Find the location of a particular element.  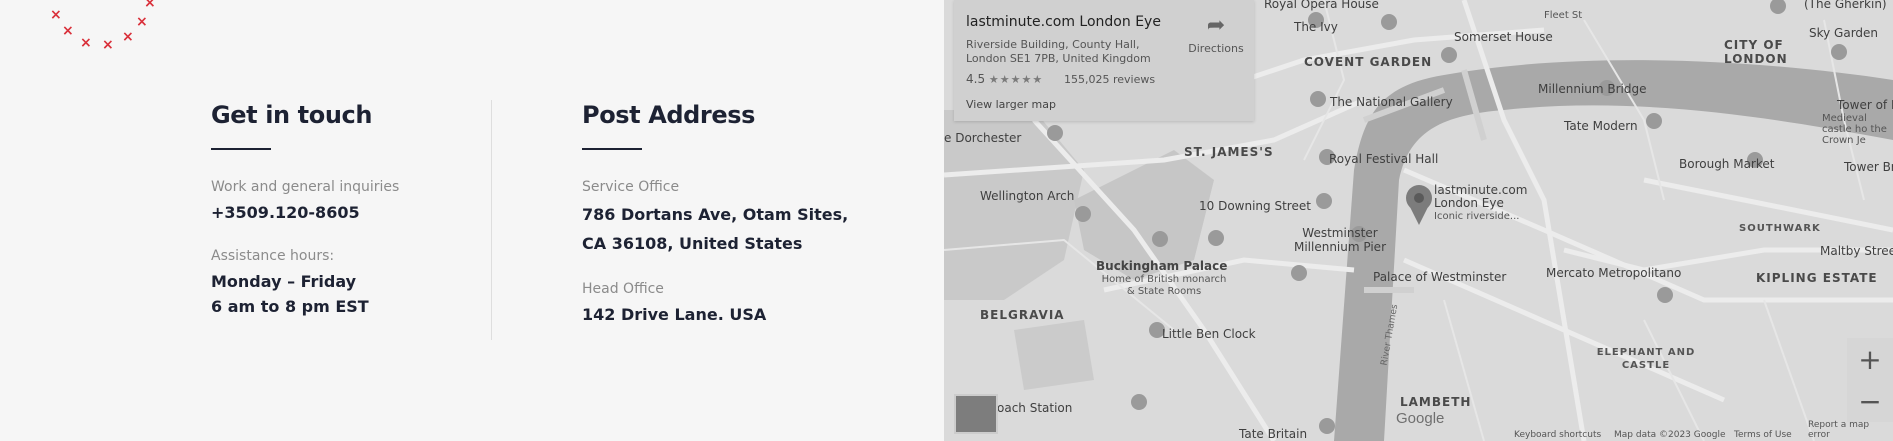

place-rating: 4.5 ★★★★★ is located at coordinates (1004, 79).